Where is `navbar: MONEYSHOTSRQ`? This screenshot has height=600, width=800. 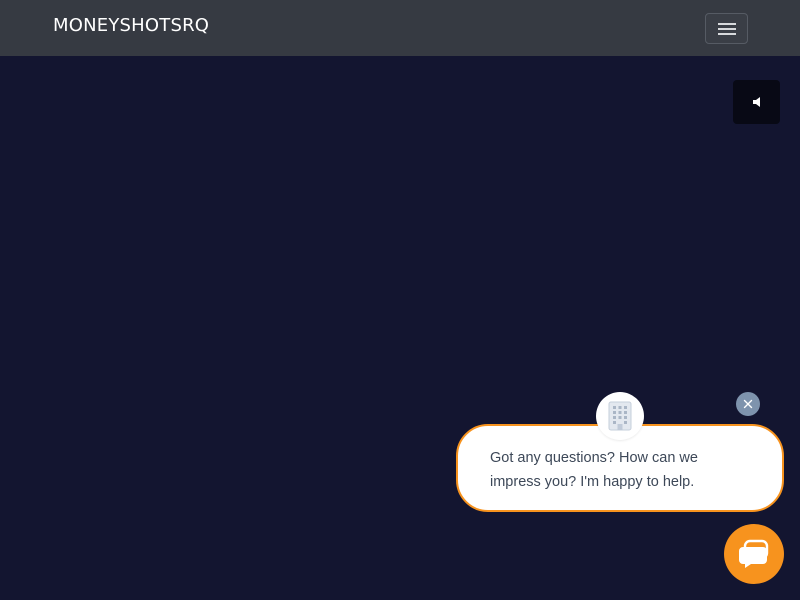 navbar: MONEYSHOTSRQ is located at coordinates (400, 28).